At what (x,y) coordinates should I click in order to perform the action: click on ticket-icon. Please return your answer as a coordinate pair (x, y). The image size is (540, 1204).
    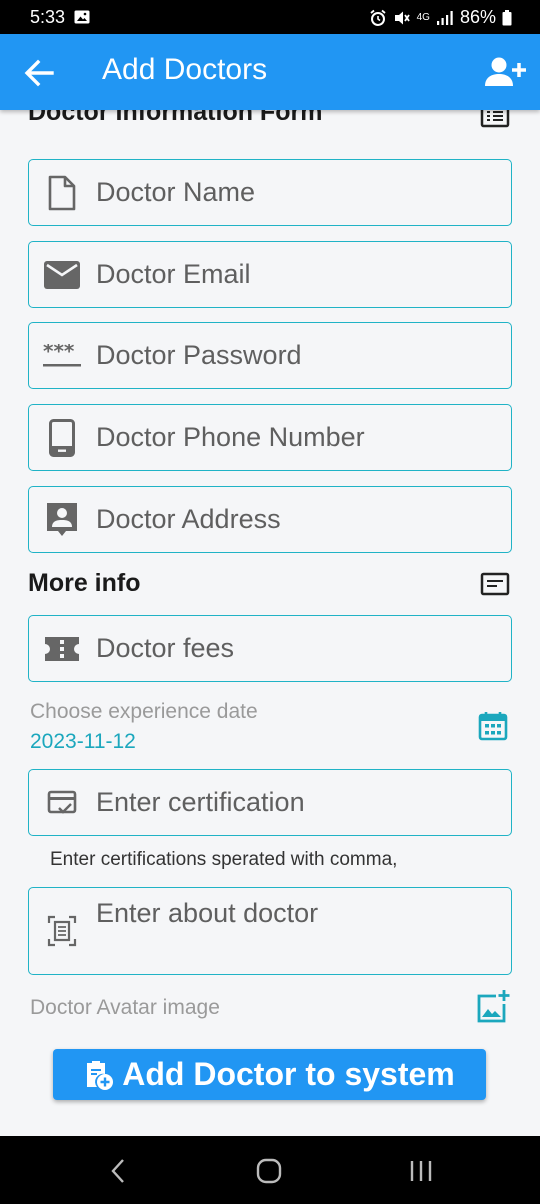
    Looking at the image, I should click on (62, 649).